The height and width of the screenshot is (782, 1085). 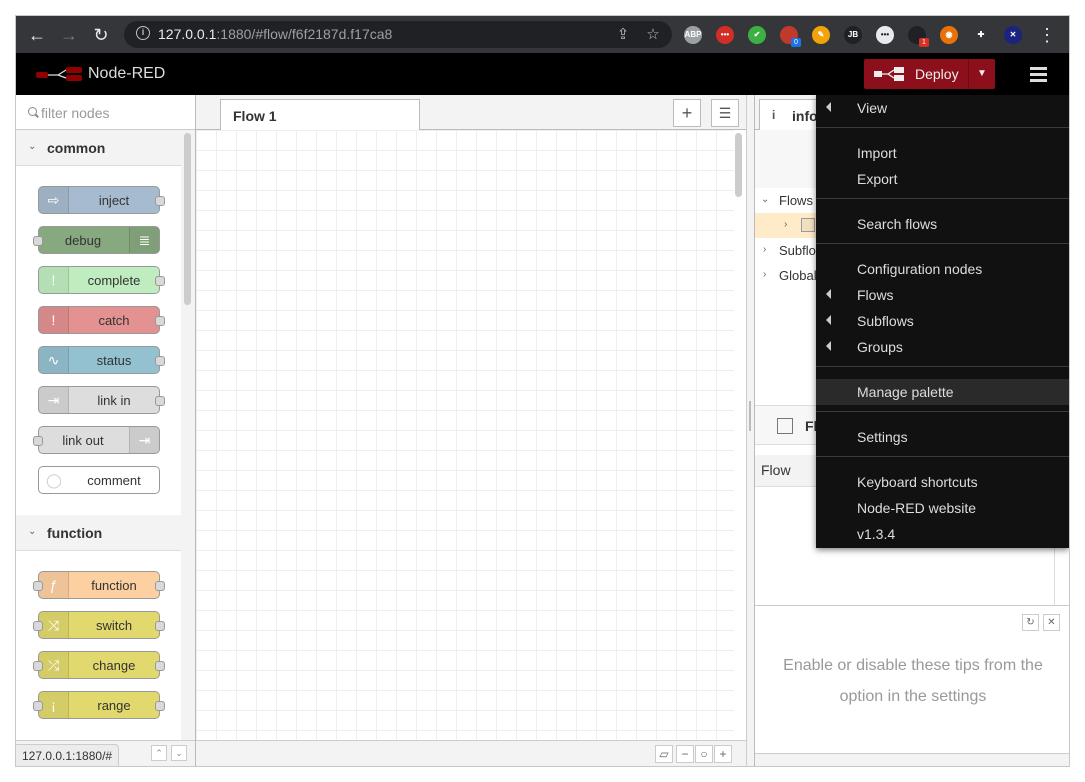 I want to click on menu-item-flows: Flows, so click(x=942, y=295).